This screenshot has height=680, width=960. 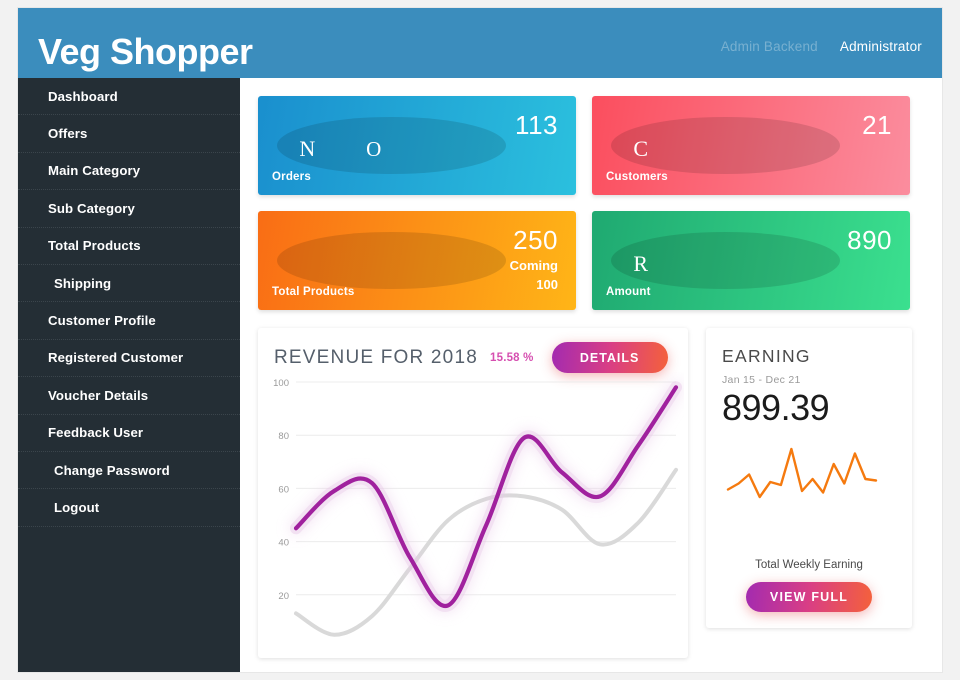 What do you see at coordinates (145, 51) in the screenshot?
I see `brand-title: Veg Shopper` at bounding box center [145, 51].